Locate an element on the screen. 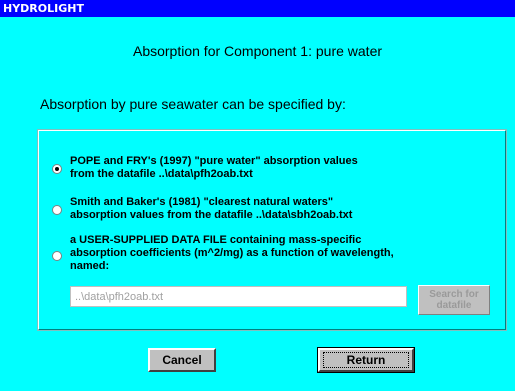 The image size is (521, 391). cancel-button: Cancel is located at coordinates (182, 360).